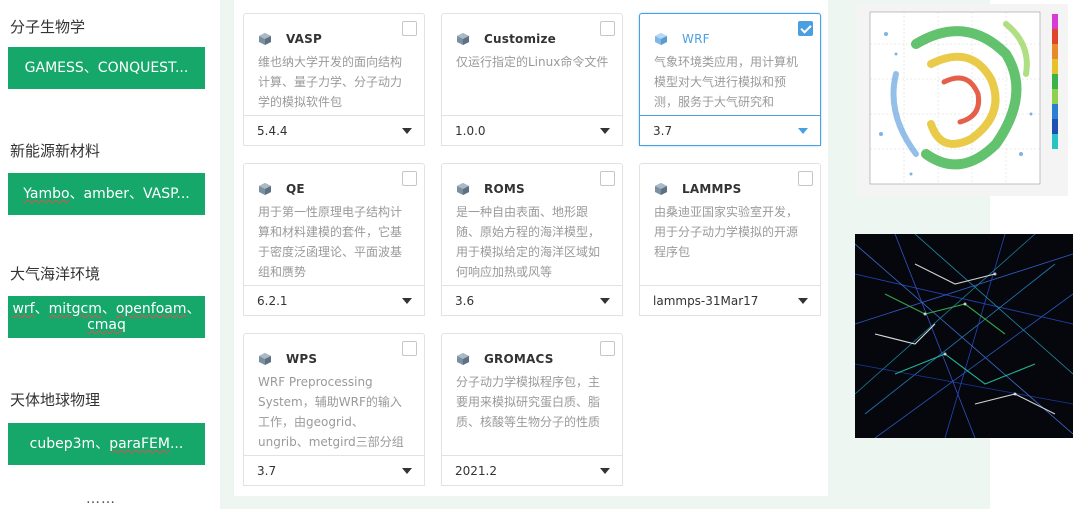 The image size is (1080, 509). I want to click on category-tools-text: cubep3m、, so click(69, 444).